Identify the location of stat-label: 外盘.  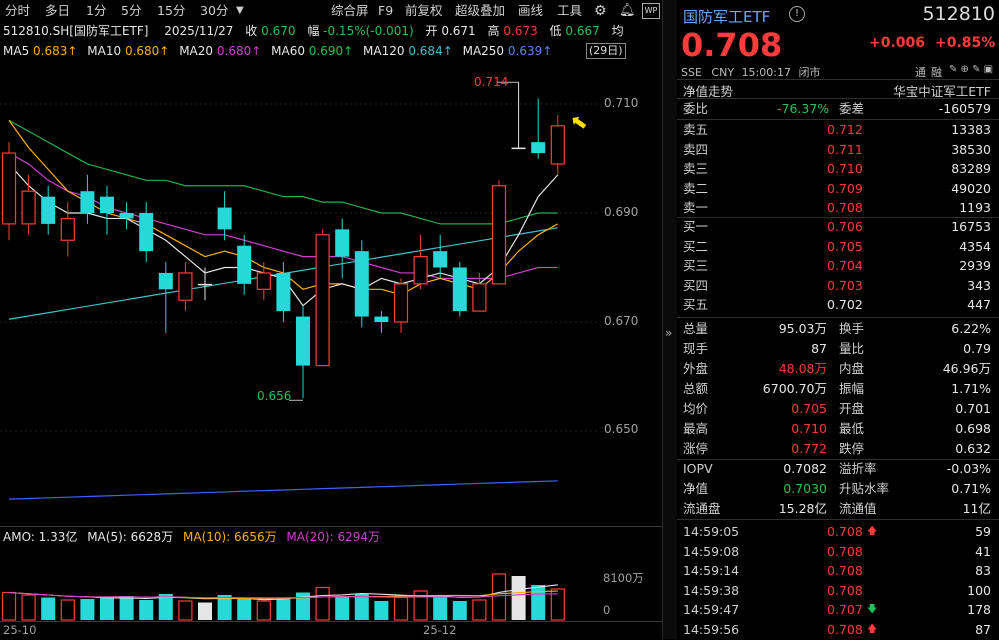
(696, 368).